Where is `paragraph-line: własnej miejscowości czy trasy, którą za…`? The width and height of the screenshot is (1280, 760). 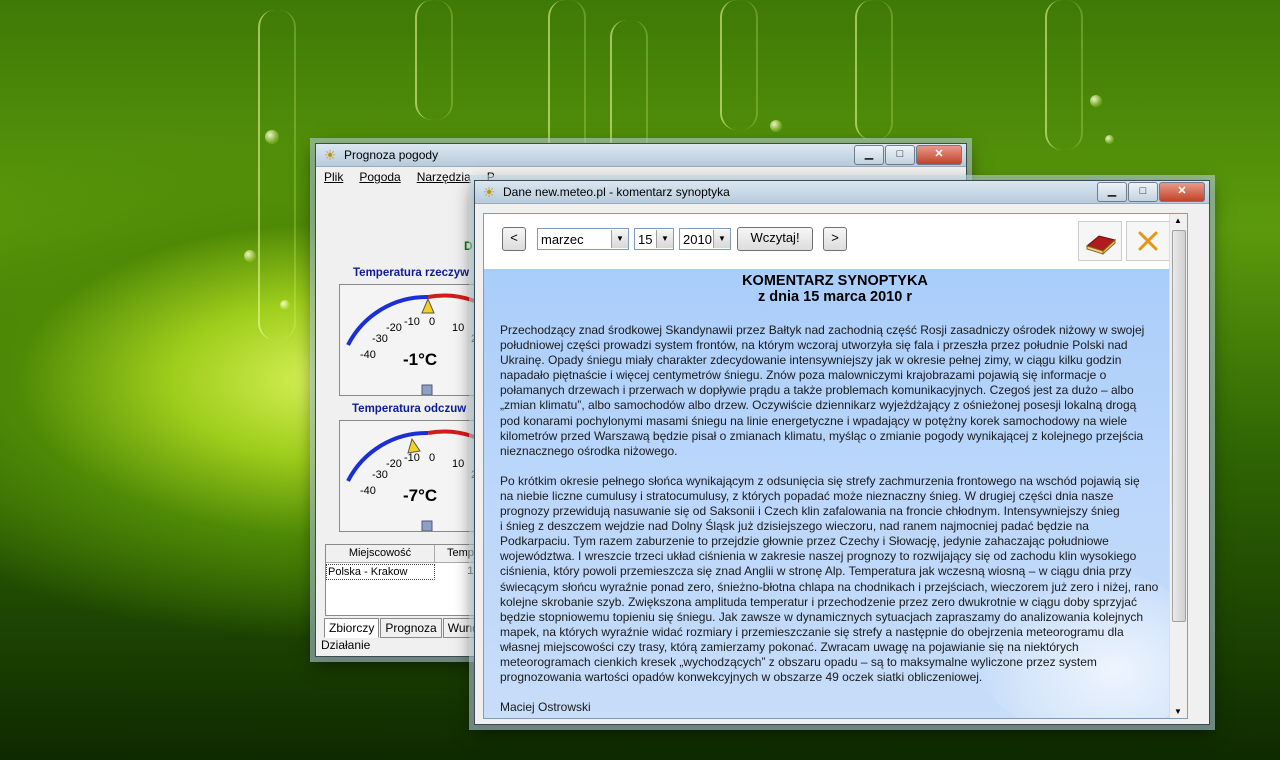 paragraph-line: własnej miejscowości czy trasy, którą za… is located at coordinates (789, 646).